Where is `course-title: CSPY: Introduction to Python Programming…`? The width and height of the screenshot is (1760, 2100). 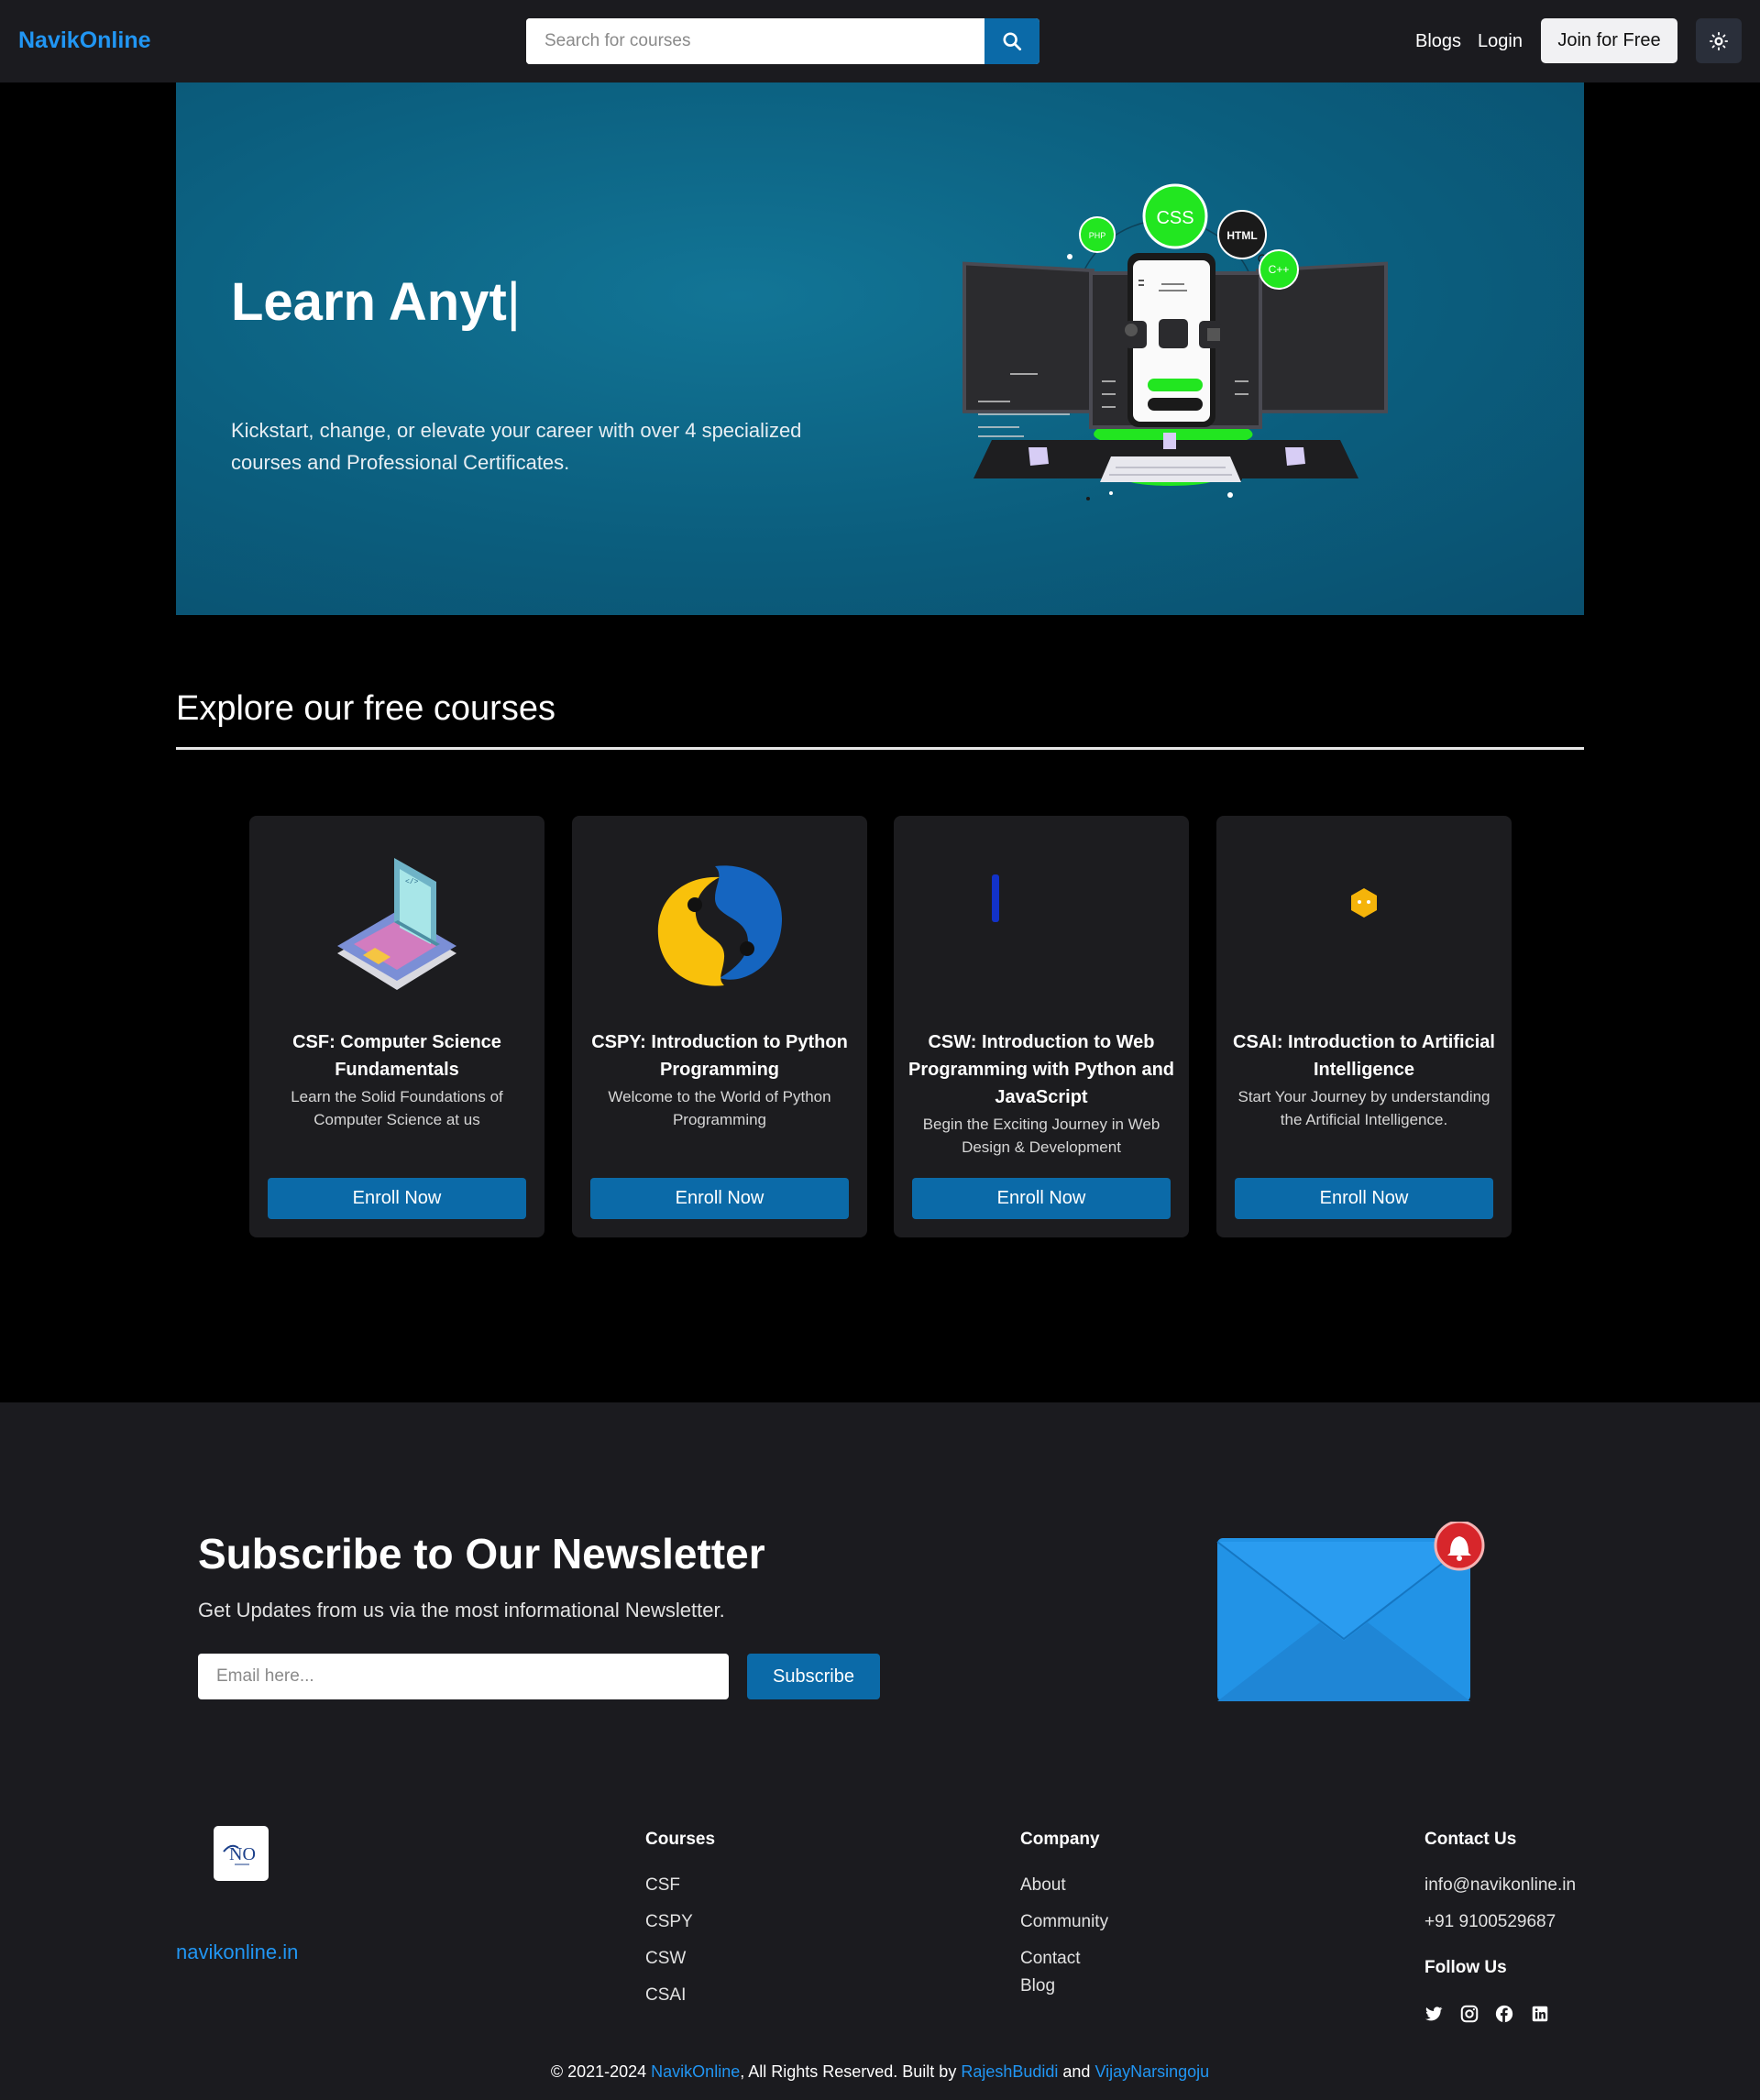
course-title: CSPY: Introduction to Python Programming… is located at coordinates (719, 1079).